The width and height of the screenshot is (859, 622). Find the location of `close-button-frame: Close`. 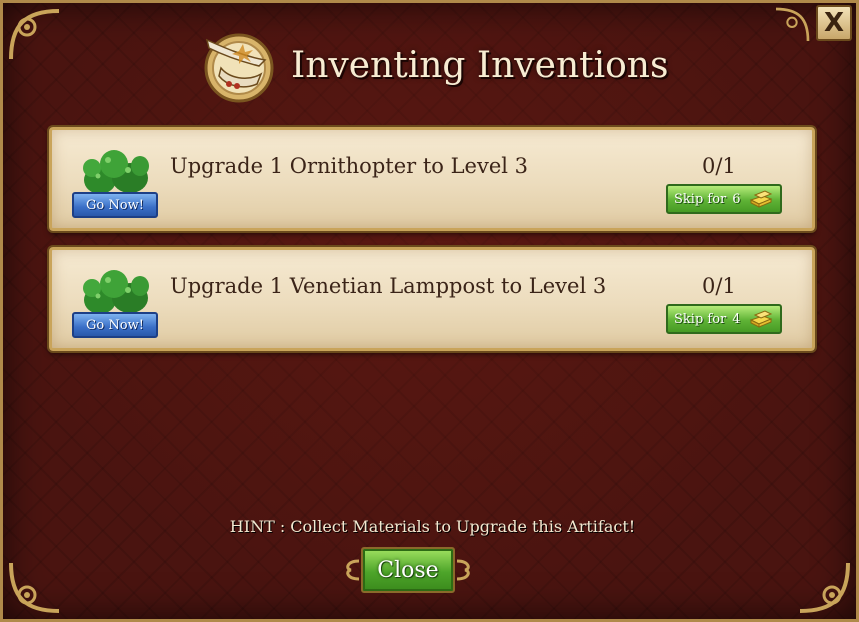

close-button-frame: Close is located at coordinates (408, 572).